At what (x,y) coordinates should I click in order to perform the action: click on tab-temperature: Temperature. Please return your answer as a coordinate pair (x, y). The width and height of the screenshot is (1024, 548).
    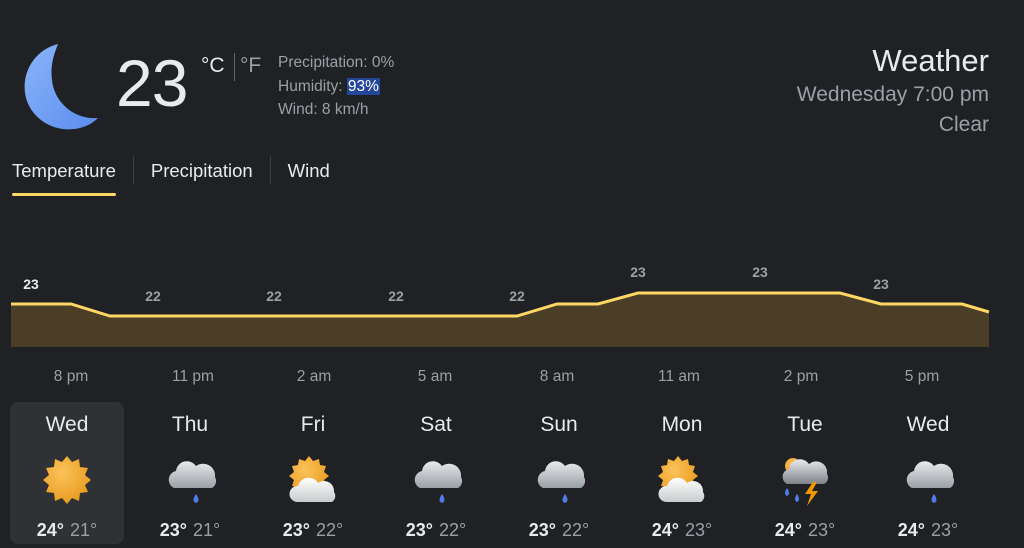
    Looking at the image, I should click on (64, 176).